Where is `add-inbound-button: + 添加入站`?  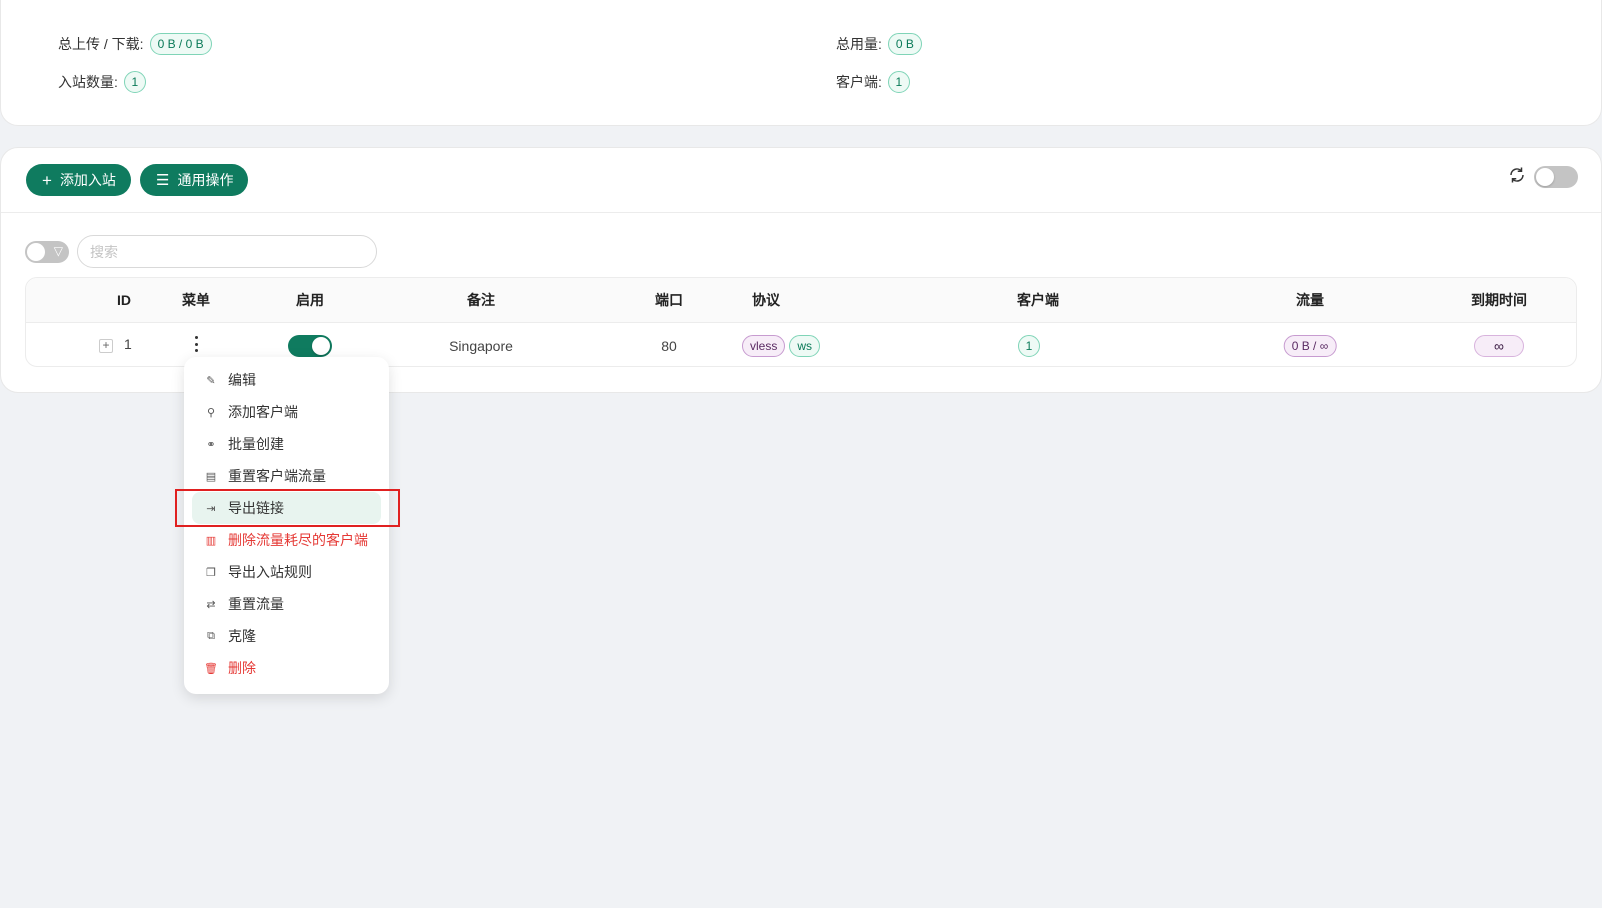
add-inbound-button: + 添加入站 is located at coordinates (78, 180).